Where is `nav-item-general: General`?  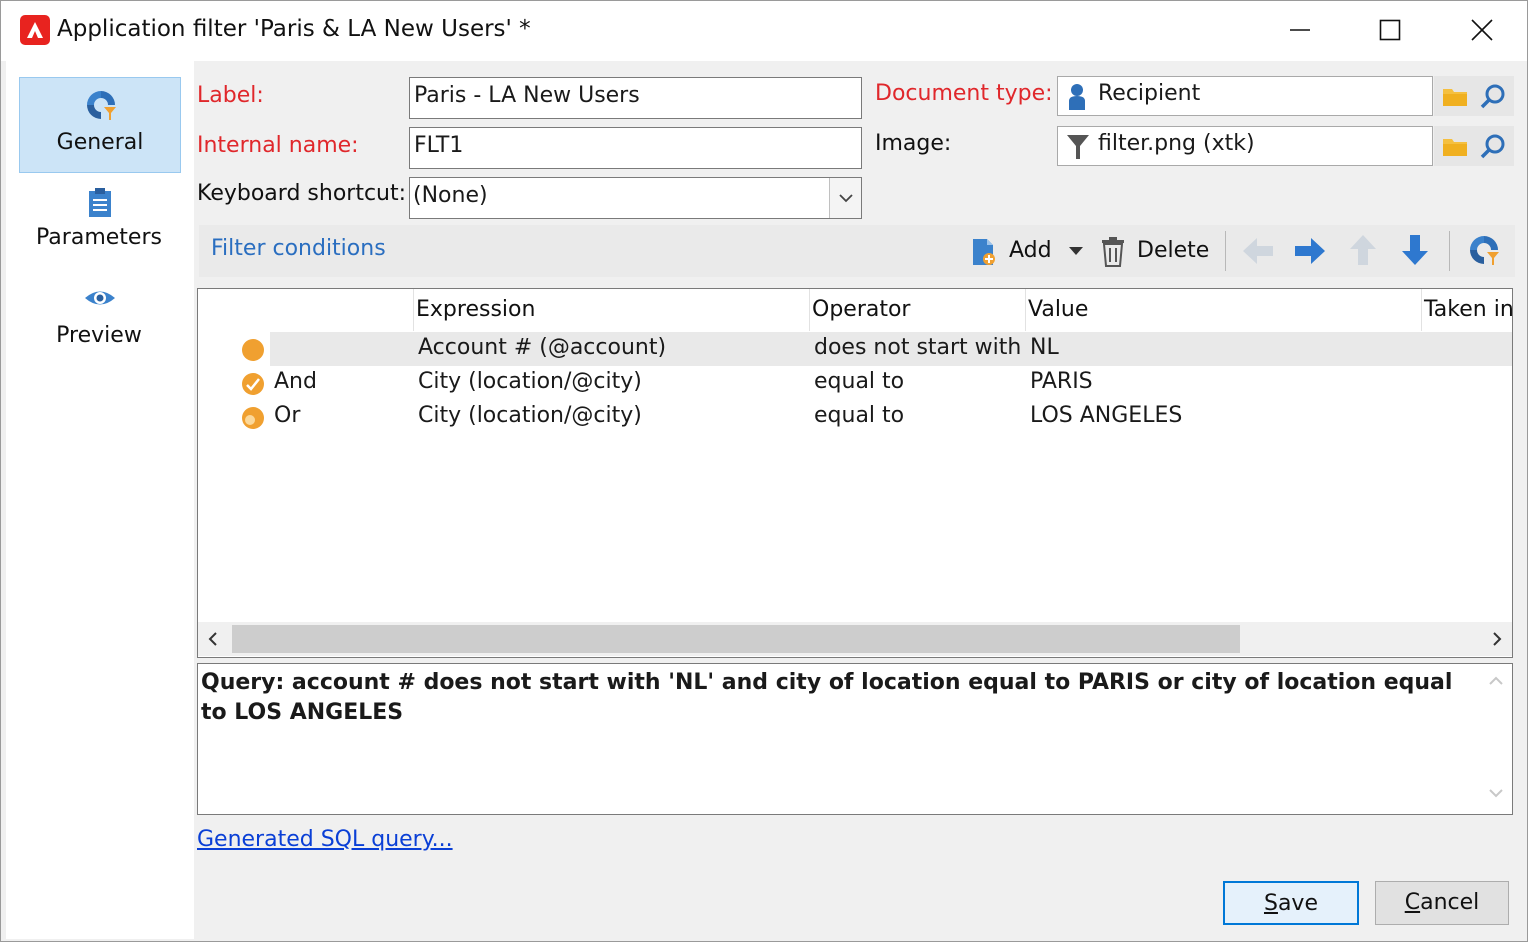
nav-item-general: General is located at coordinates (100, 125).